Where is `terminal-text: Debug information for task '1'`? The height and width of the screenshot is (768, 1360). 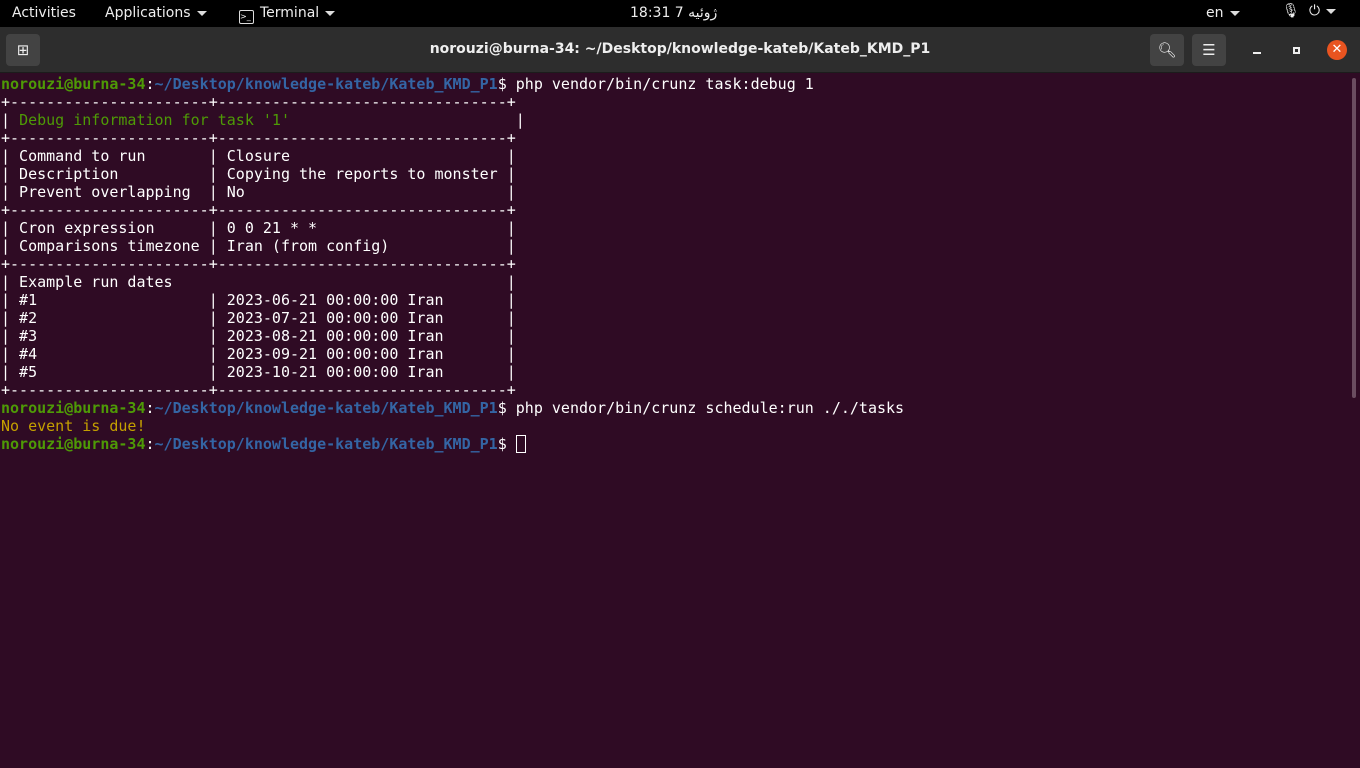 terminal-text: Debug information for task '1' is located at coordinates (154, 120).